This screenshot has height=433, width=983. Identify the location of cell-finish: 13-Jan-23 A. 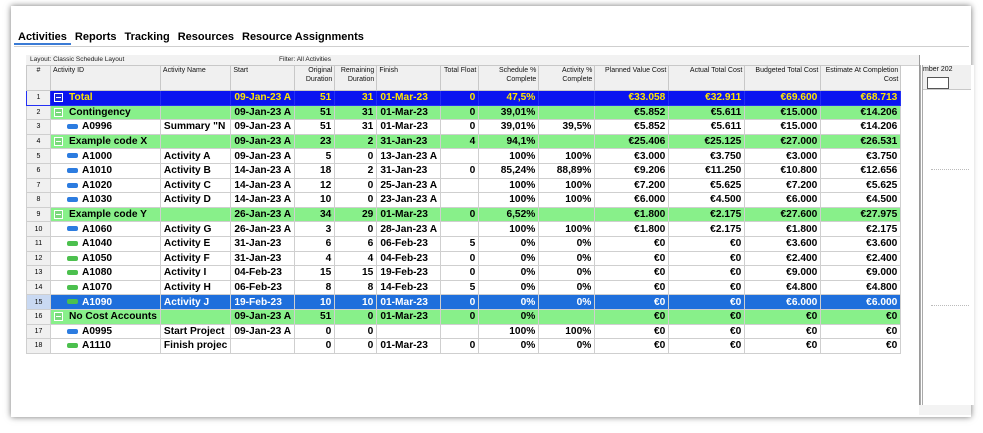
(409, 156).